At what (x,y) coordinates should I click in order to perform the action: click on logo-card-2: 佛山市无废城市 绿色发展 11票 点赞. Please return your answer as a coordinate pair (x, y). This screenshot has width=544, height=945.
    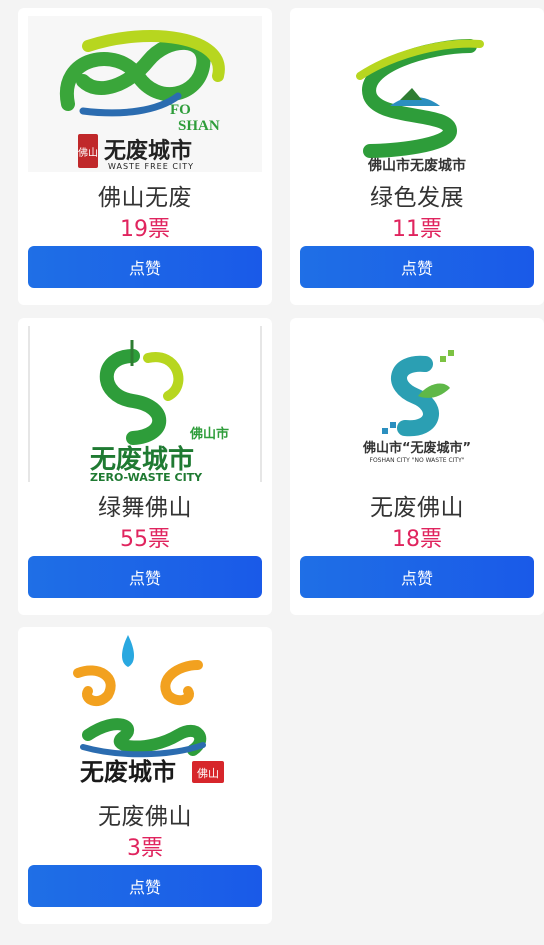
    Looking at the image, I should click on (417, 156).